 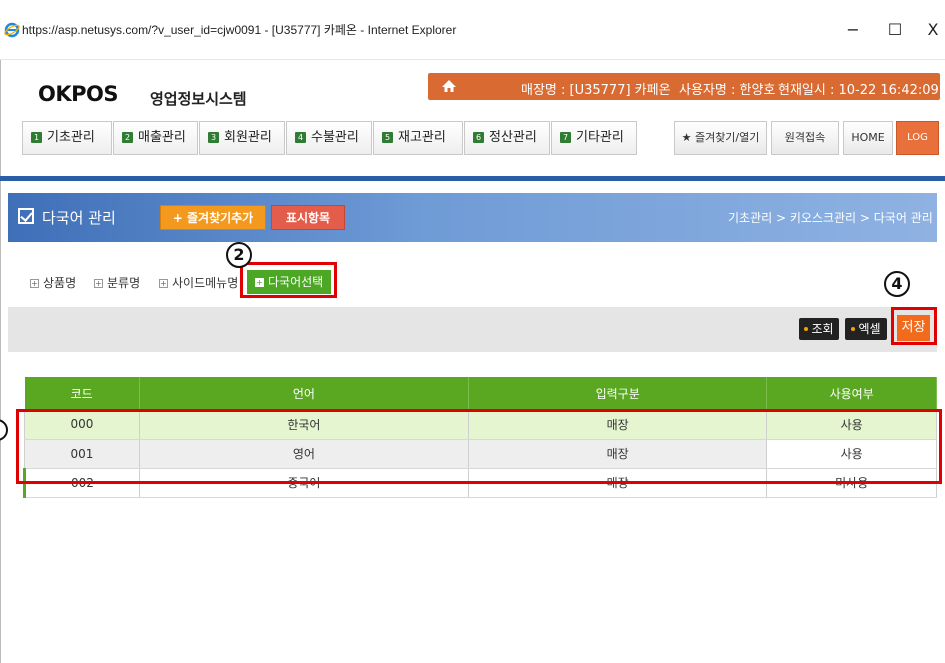 What do you see at coordinates (479, 446) in the screenshot?
I see `highlight-box-rows` at bounding box center [479, 446].